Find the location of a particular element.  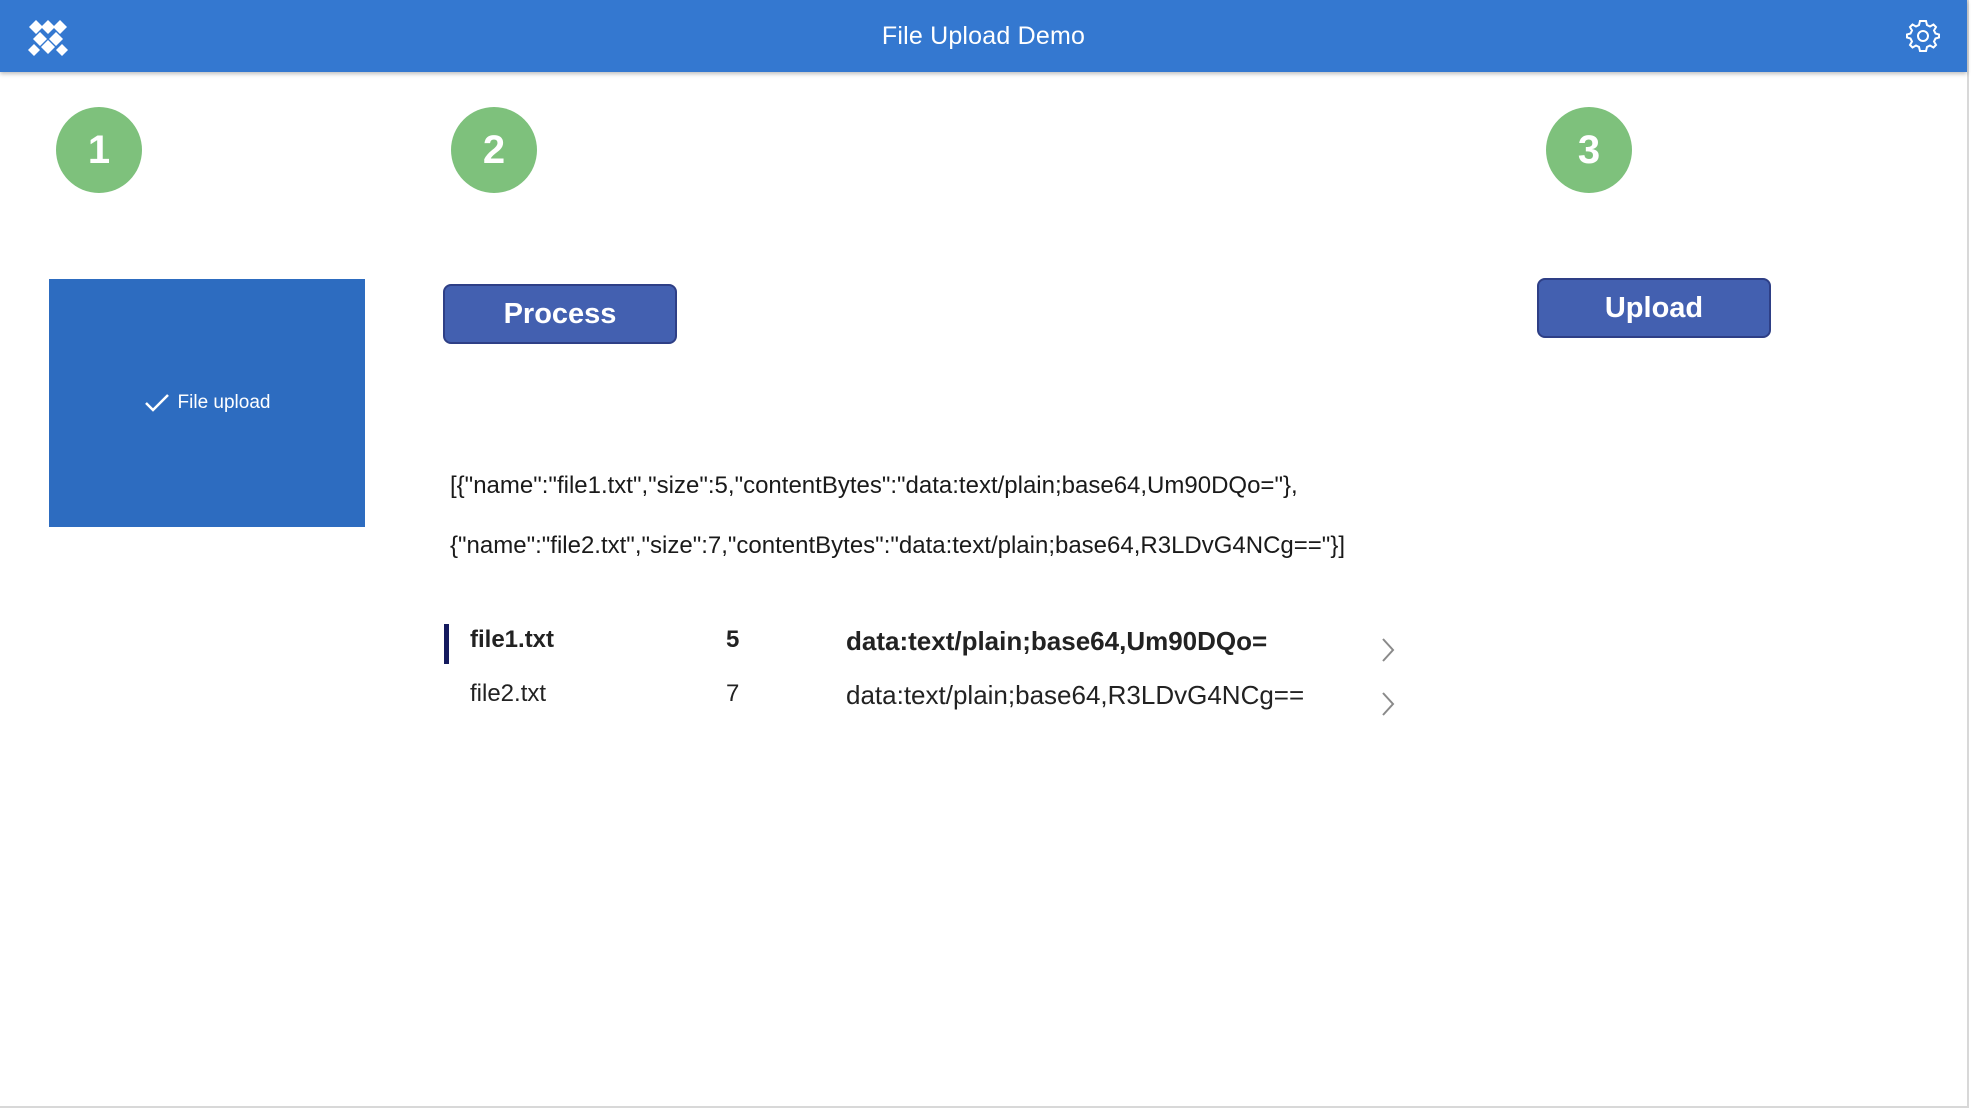

page-title: File Upload Demo is located at coordinates (983, 36).